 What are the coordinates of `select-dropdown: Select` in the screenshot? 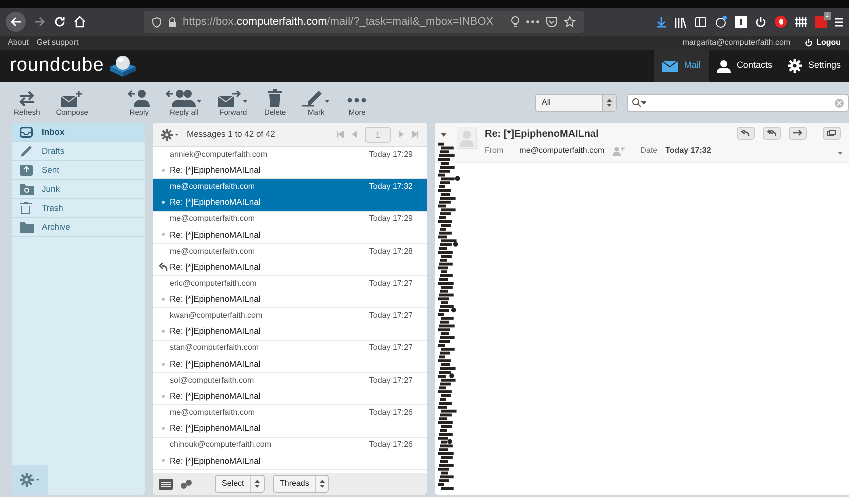 It's located at (240, 484).